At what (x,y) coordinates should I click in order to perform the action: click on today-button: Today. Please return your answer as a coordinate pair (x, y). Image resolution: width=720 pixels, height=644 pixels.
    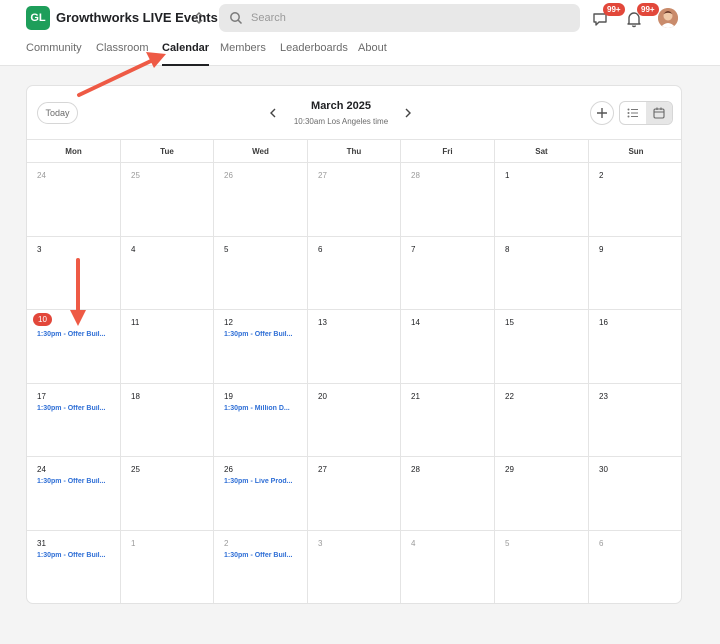
    Looking at the image, I should click on (57, 113).